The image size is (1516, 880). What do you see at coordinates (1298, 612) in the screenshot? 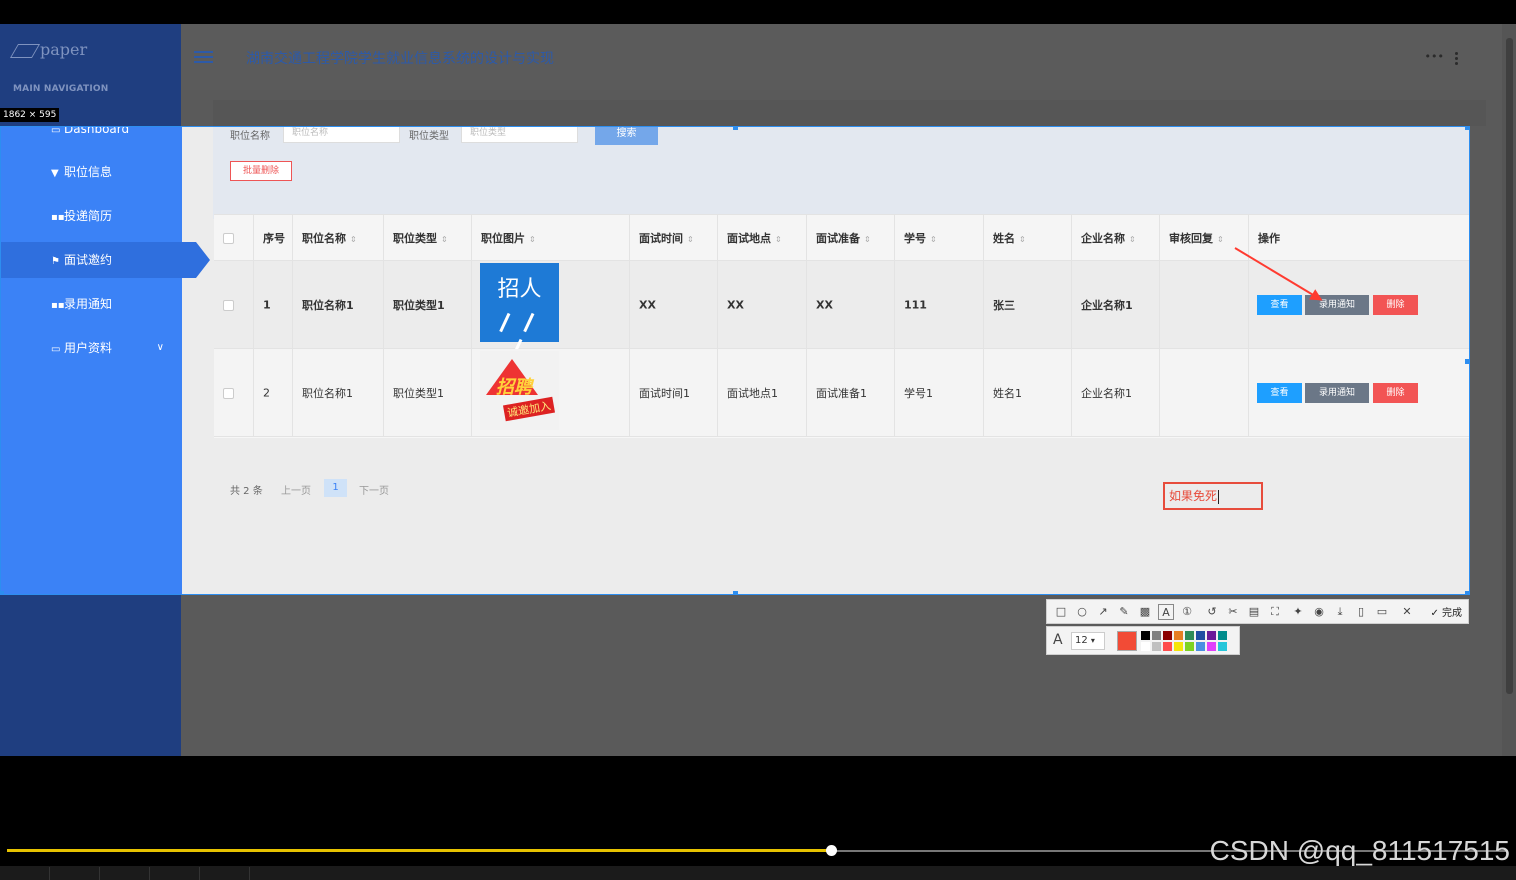
I see `pin-icon: ✦` at bounding box center [1298, 612].